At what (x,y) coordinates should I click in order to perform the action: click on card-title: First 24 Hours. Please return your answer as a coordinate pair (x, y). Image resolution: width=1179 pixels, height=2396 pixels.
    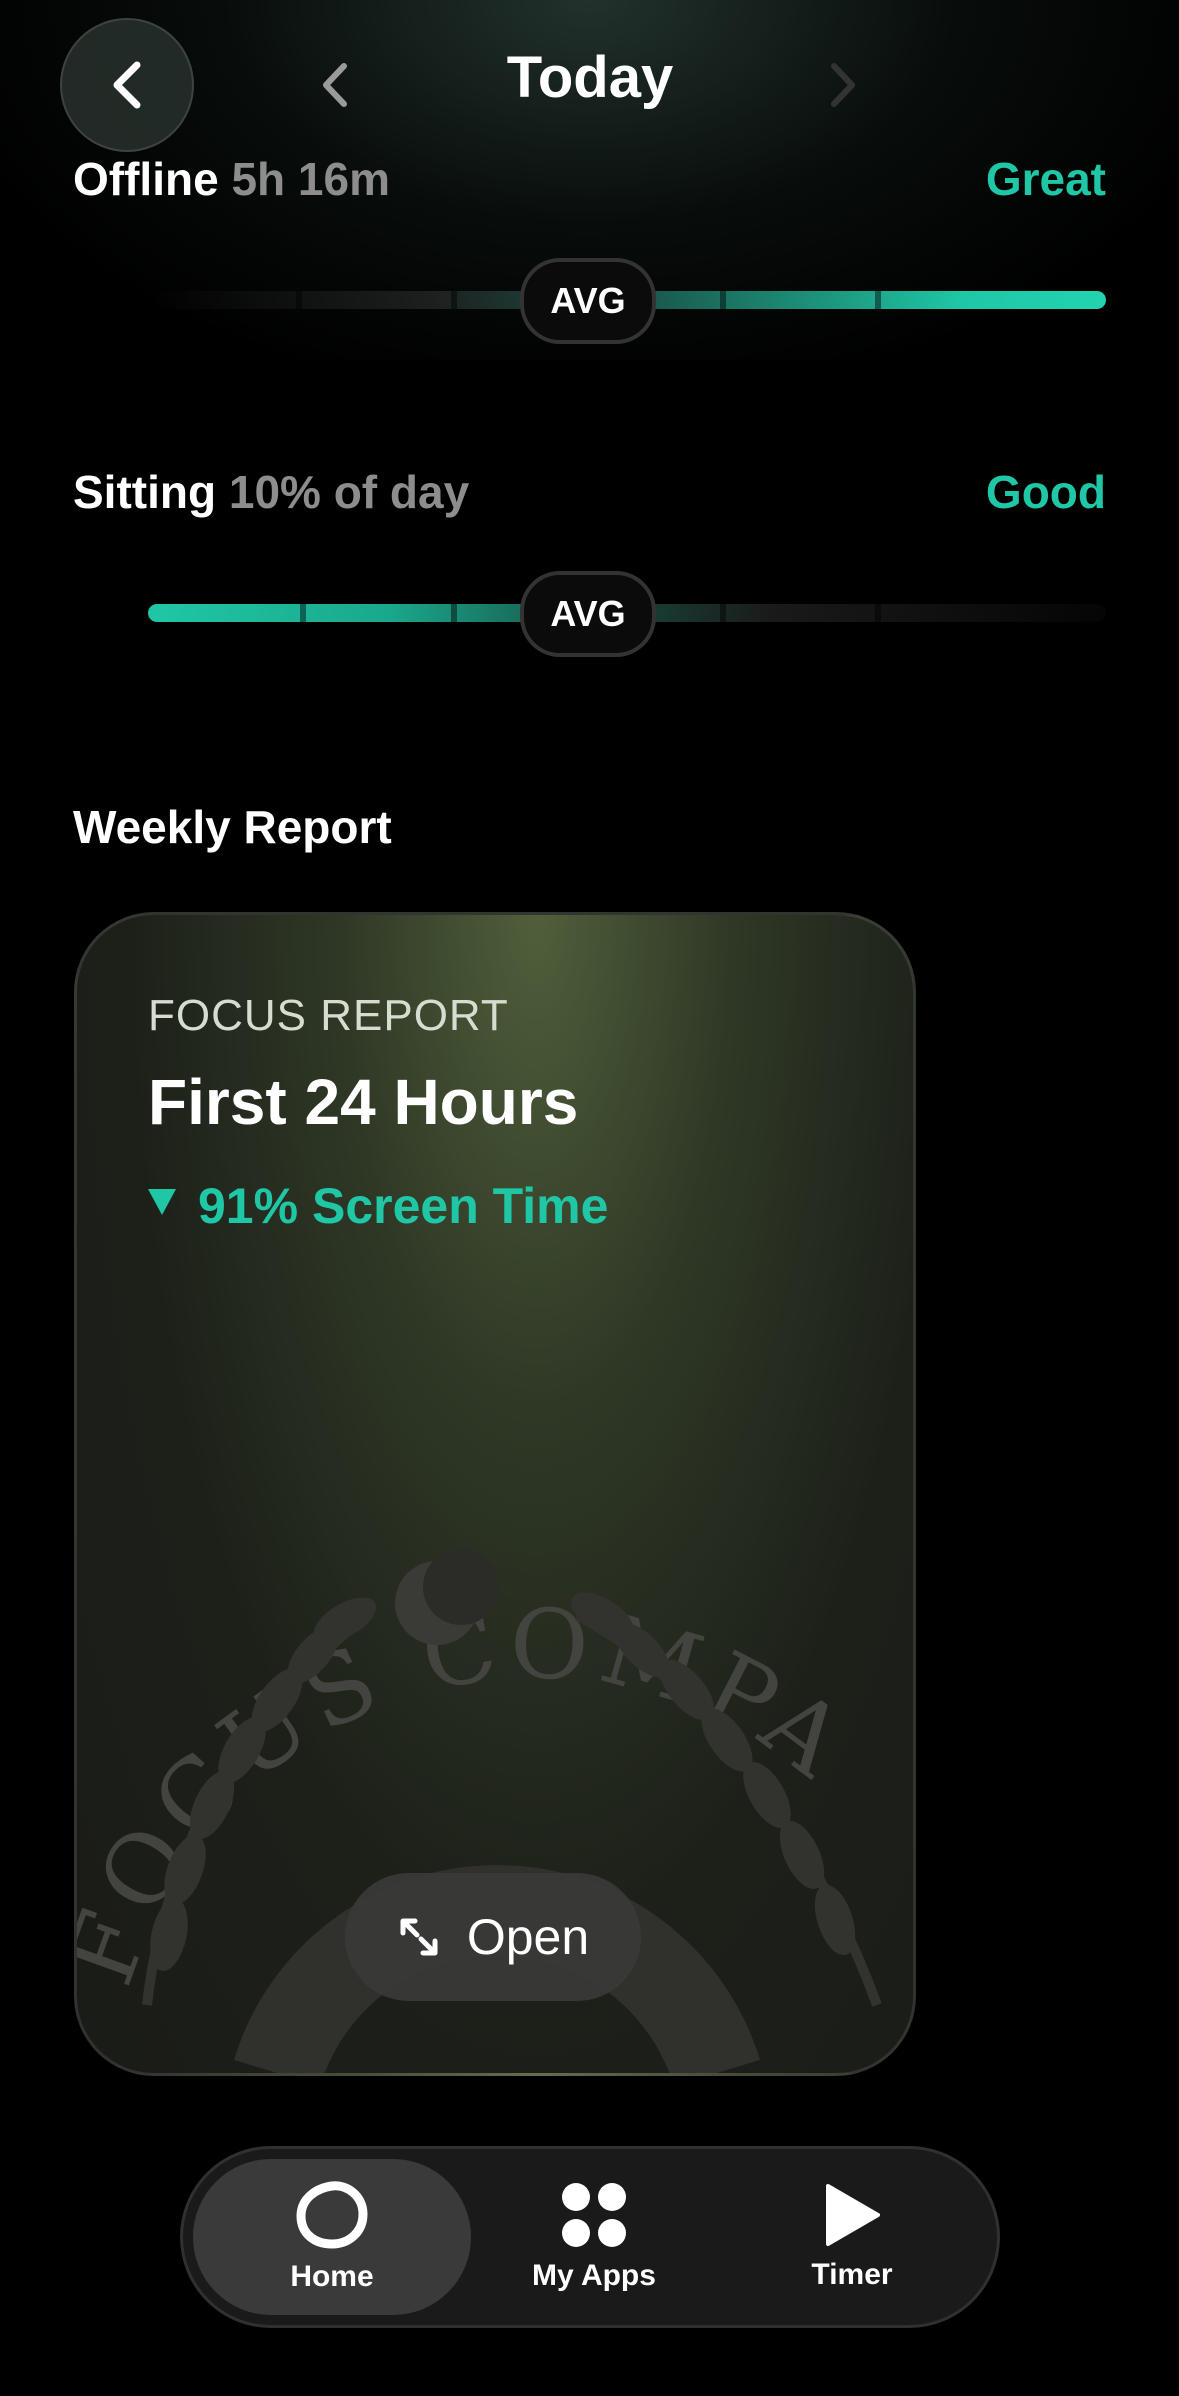
    Looking at the image, I should click on (363, 1102).